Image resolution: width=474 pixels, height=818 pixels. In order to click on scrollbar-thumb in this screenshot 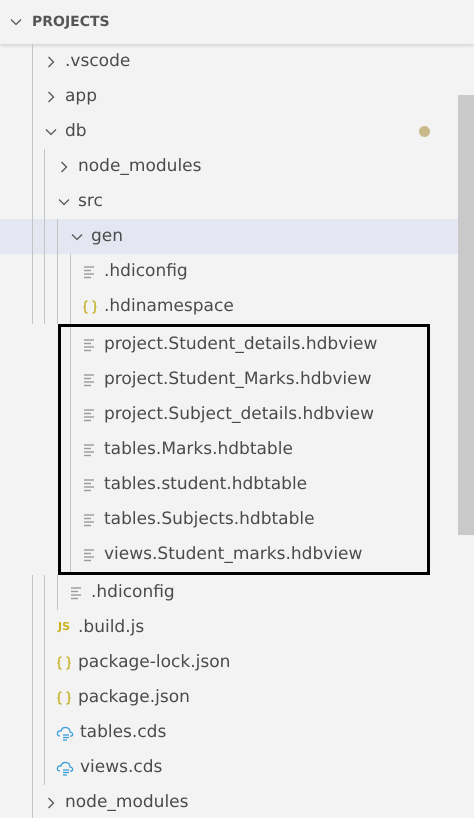, I will do `click(466, 315)`.